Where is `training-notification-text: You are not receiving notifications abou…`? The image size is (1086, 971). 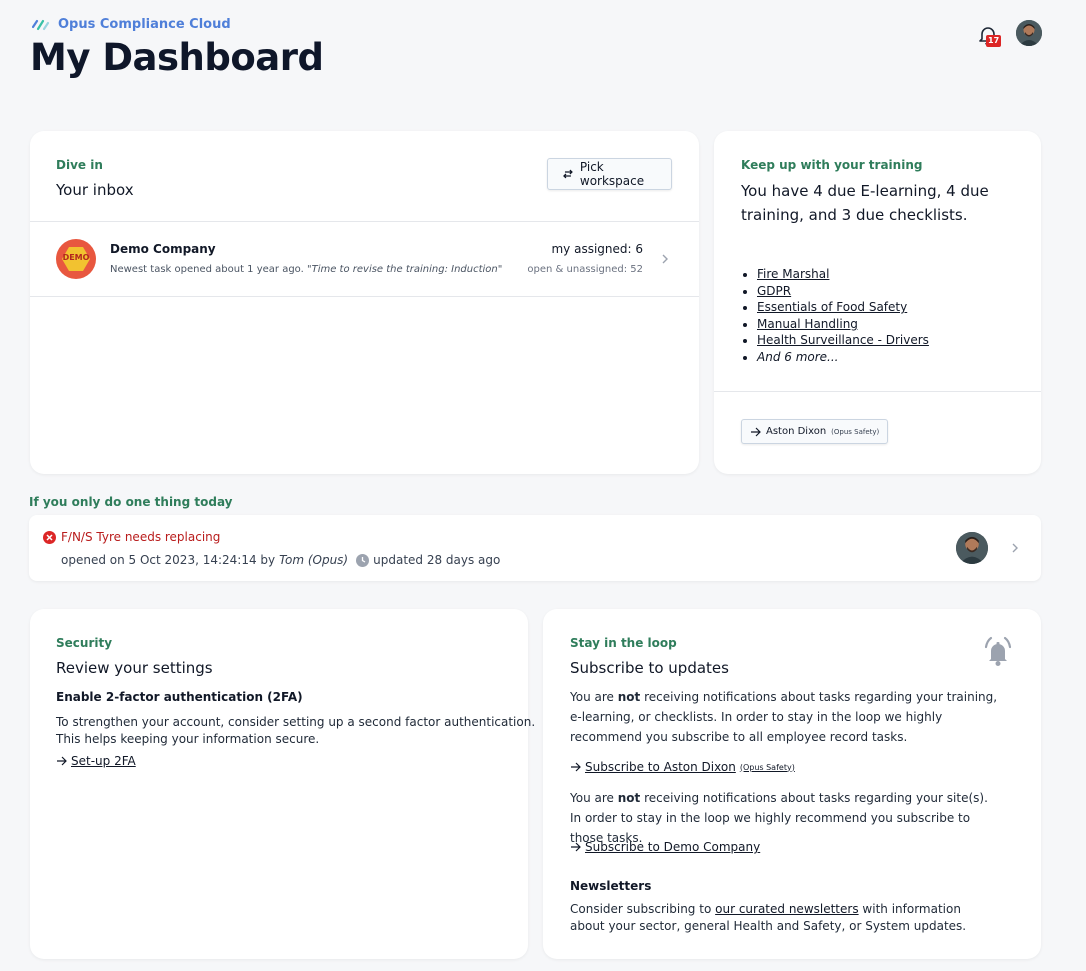 training-notification-text: You are not receiving notifications abou… is located at coordinates (790, 717).